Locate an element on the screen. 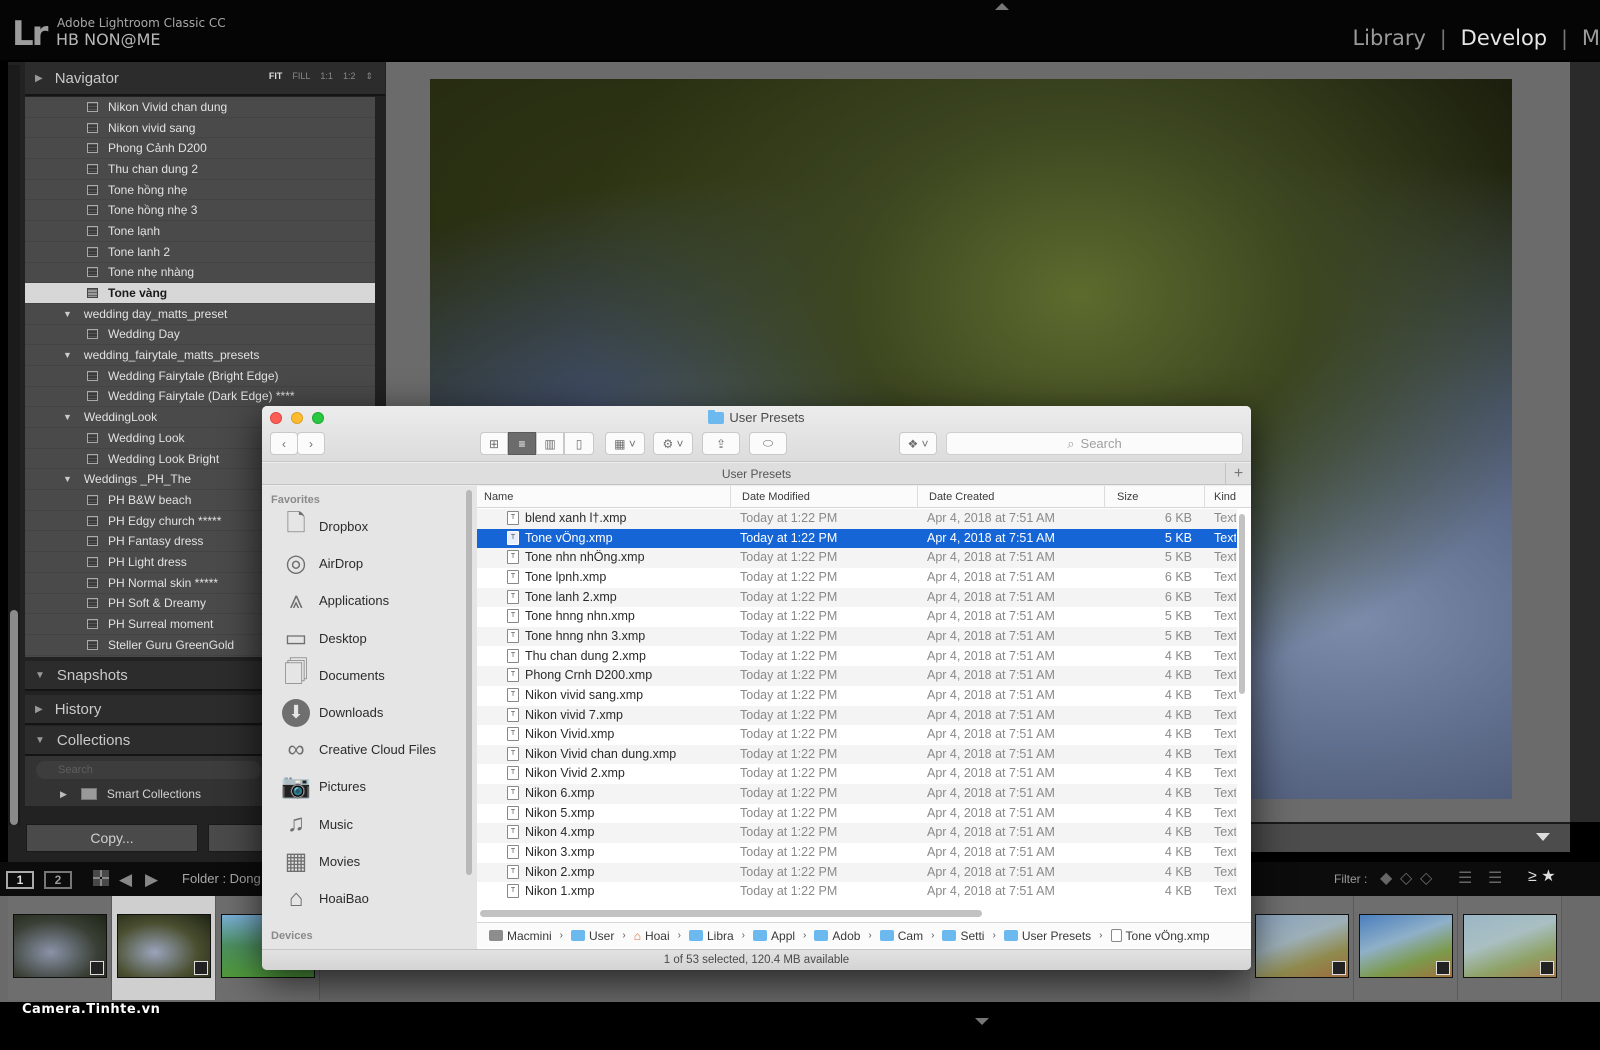 The height and width of the screenshot is (1050, 1600). flag-rejected-icon: ◇ is located at coordinates (1426, 878).